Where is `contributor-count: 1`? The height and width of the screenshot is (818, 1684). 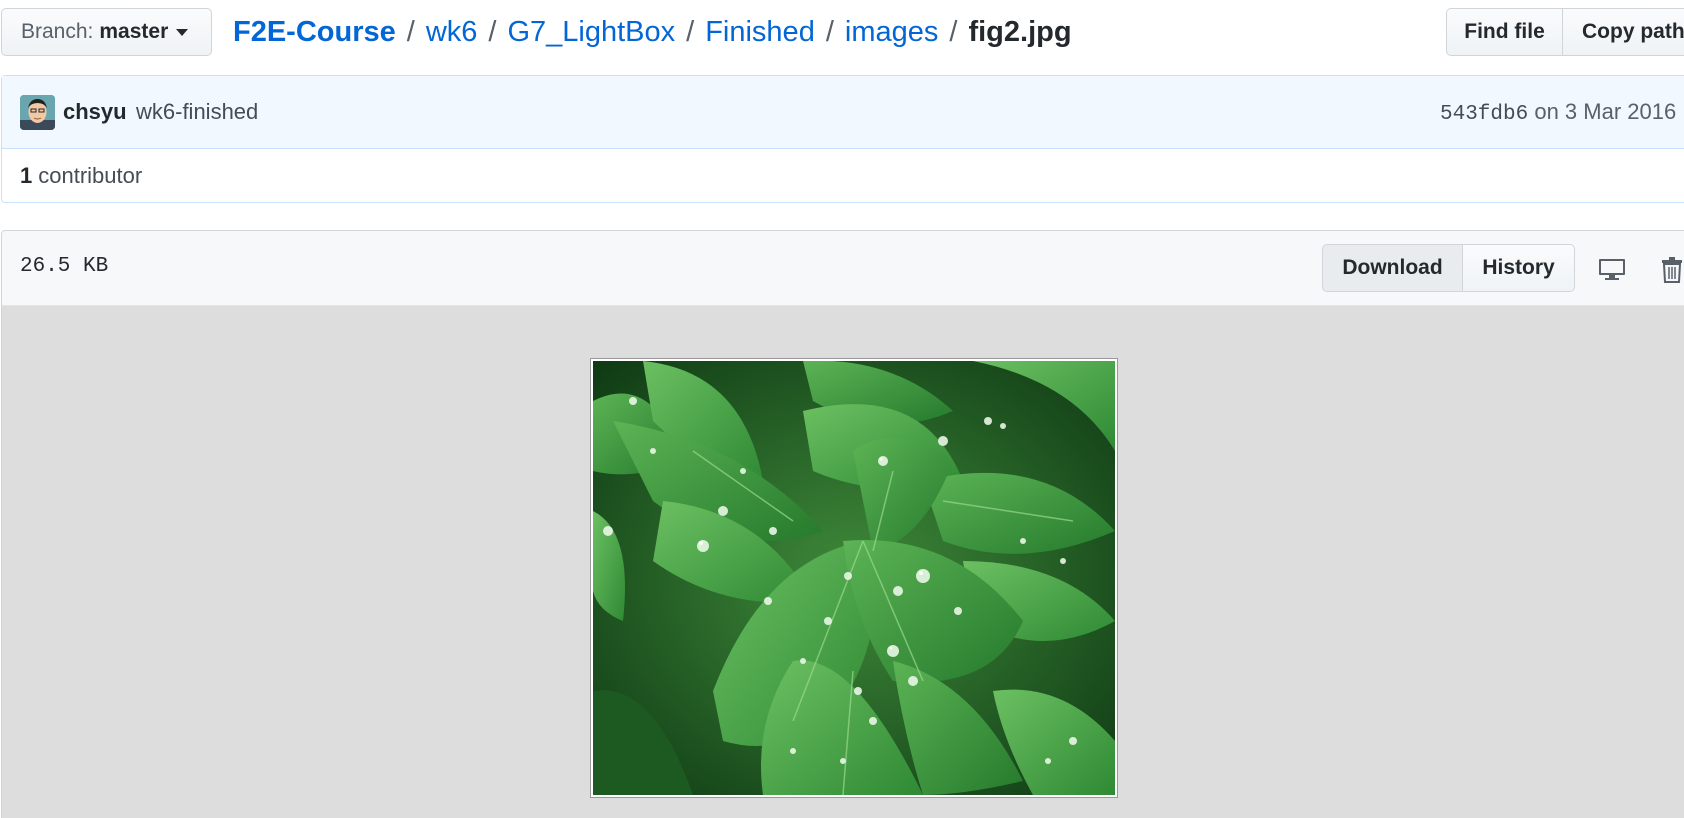 contributor-count: 1 is located at coordinates (26, 175).